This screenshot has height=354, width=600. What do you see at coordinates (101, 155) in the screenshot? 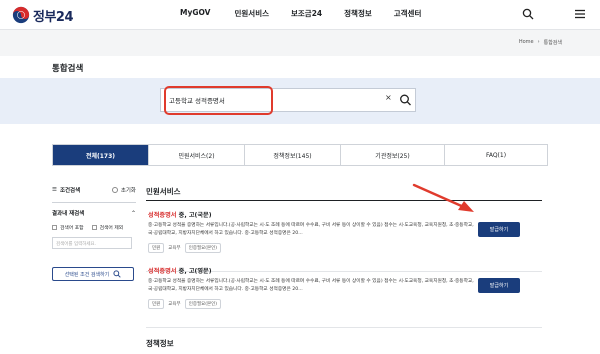
I see `tab-all: 전체(173)` at bounding box center [101, 155].